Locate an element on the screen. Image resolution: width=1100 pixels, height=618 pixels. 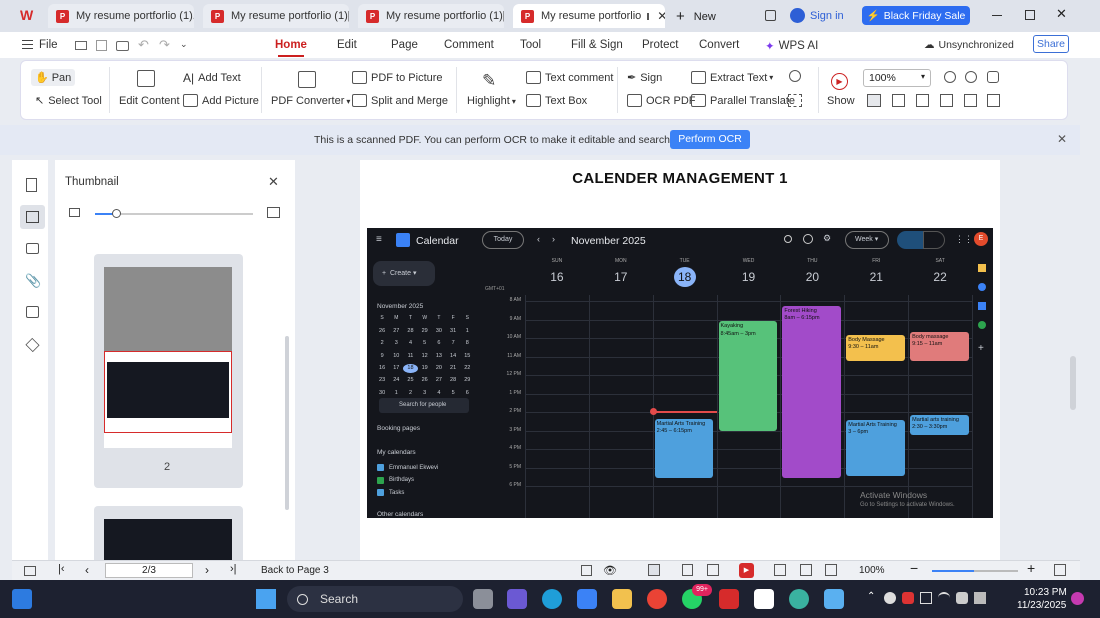
menu-edit: Edit is located at coordinates (347, 45).